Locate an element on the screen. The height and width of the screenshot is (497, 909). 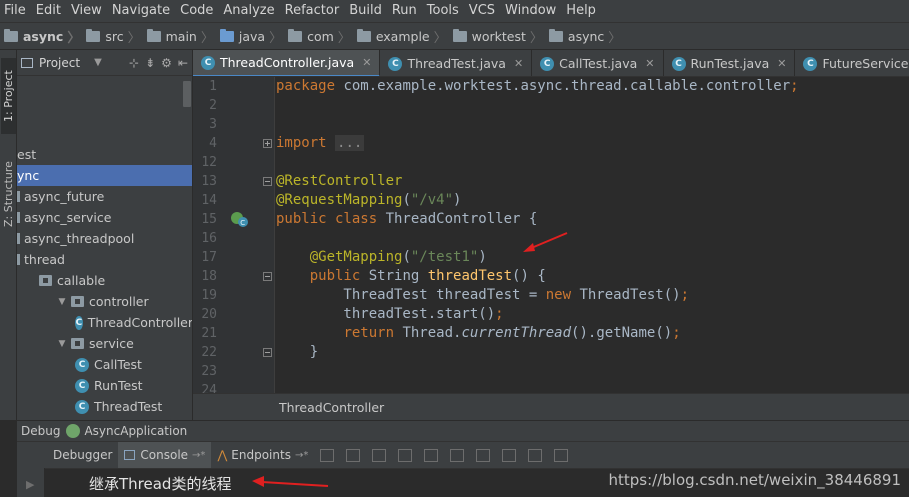
code-line: 24 is located at coordinates (551, 387).